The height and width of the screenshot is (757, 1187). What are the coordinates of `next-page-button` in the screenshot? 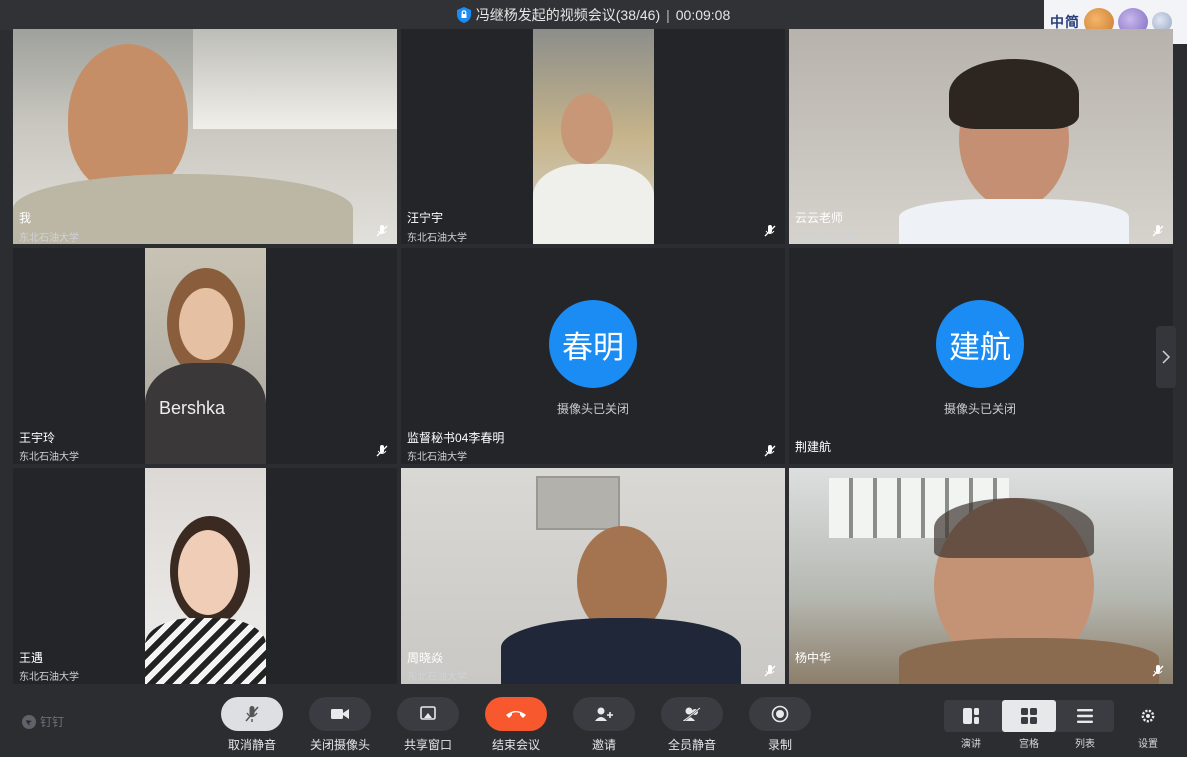 It's located at (1166, 357).